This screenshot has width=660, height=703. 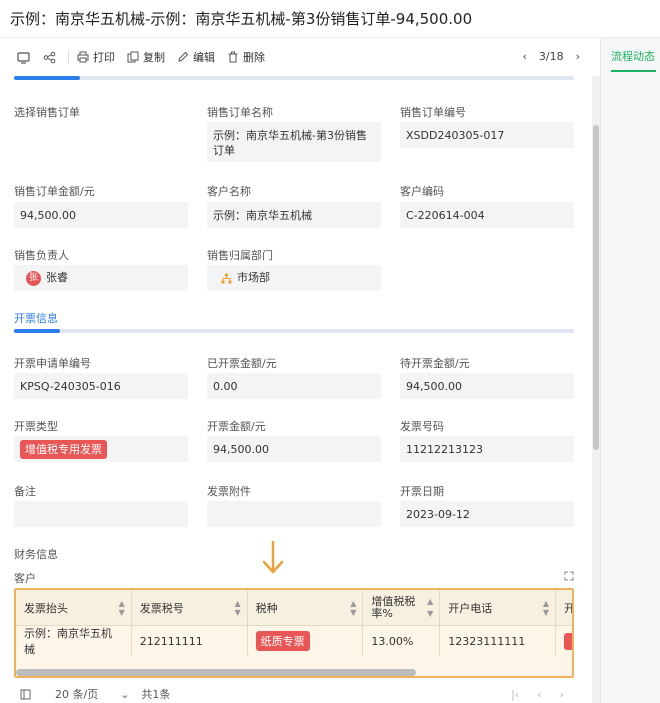 What do you see at coordinates (68, 57) in the screenshot?
I see `toolbar-divider` at bounding box center [68, 57].